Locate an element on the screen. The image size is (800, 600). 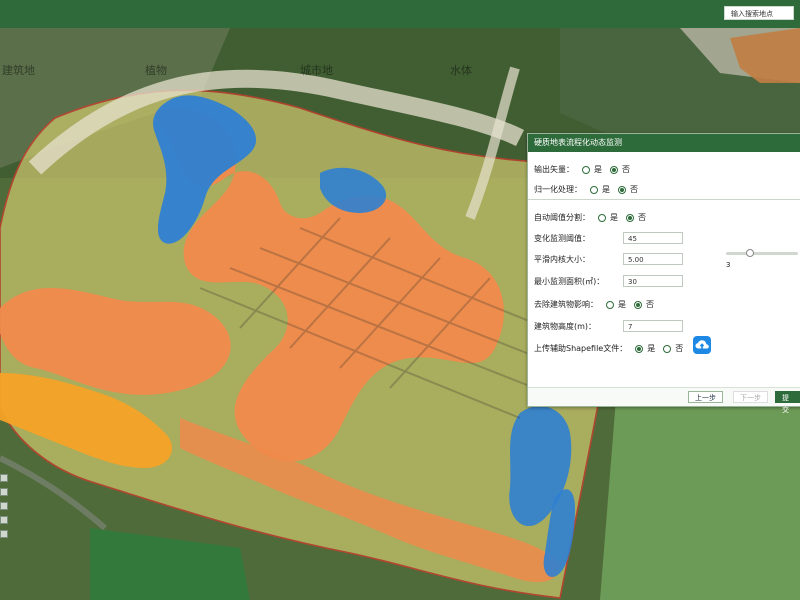
normalize-yes-label: 是 is located at coordinates (606, 189).